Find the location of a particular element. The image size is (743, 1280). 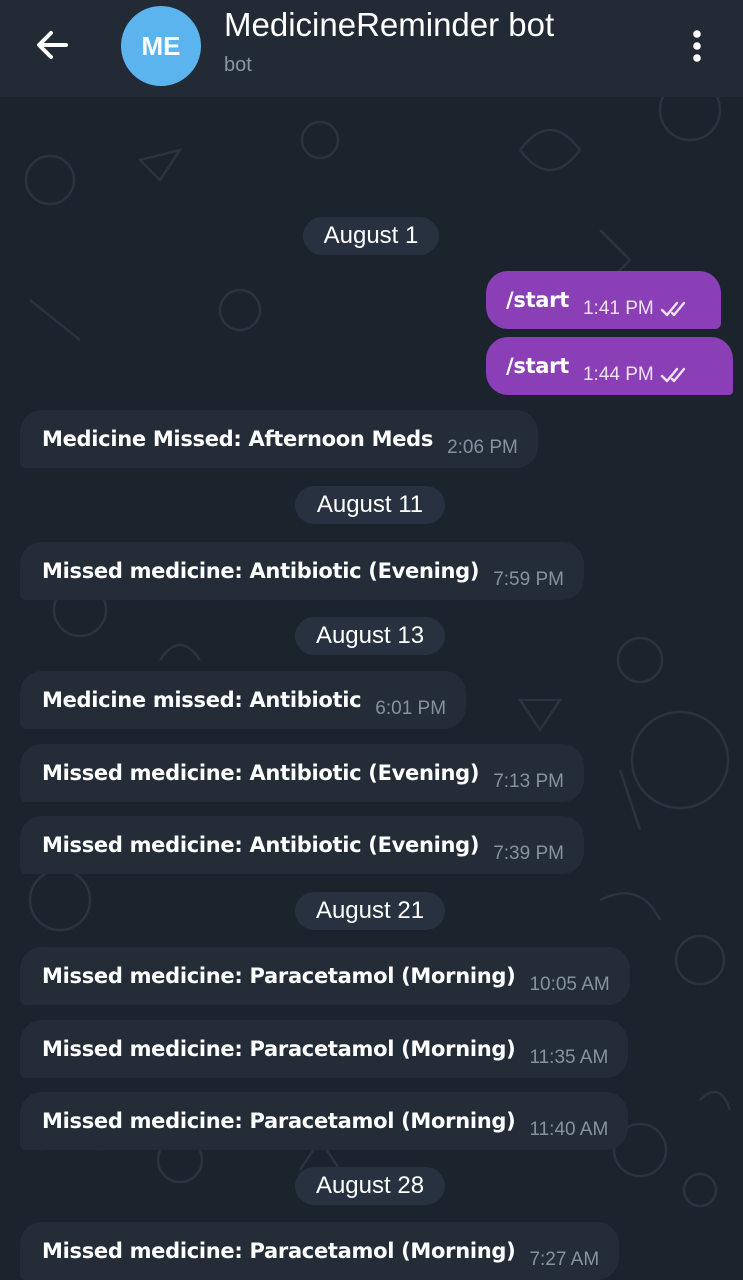

incoming-message: Medicine missed: Antibiotic 6:01 PM is located at coordinates (243, 700).